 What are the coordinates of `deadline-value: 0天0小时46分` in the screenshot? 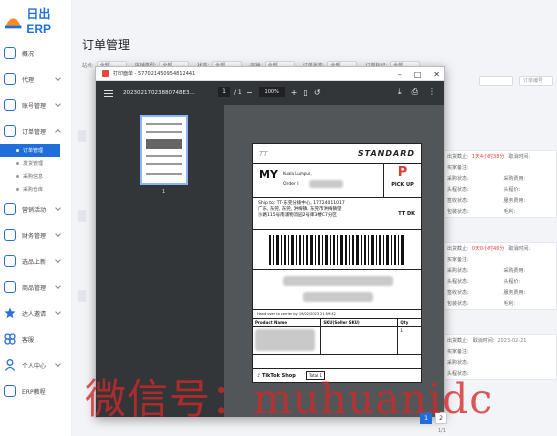 It's located at (488, 249).